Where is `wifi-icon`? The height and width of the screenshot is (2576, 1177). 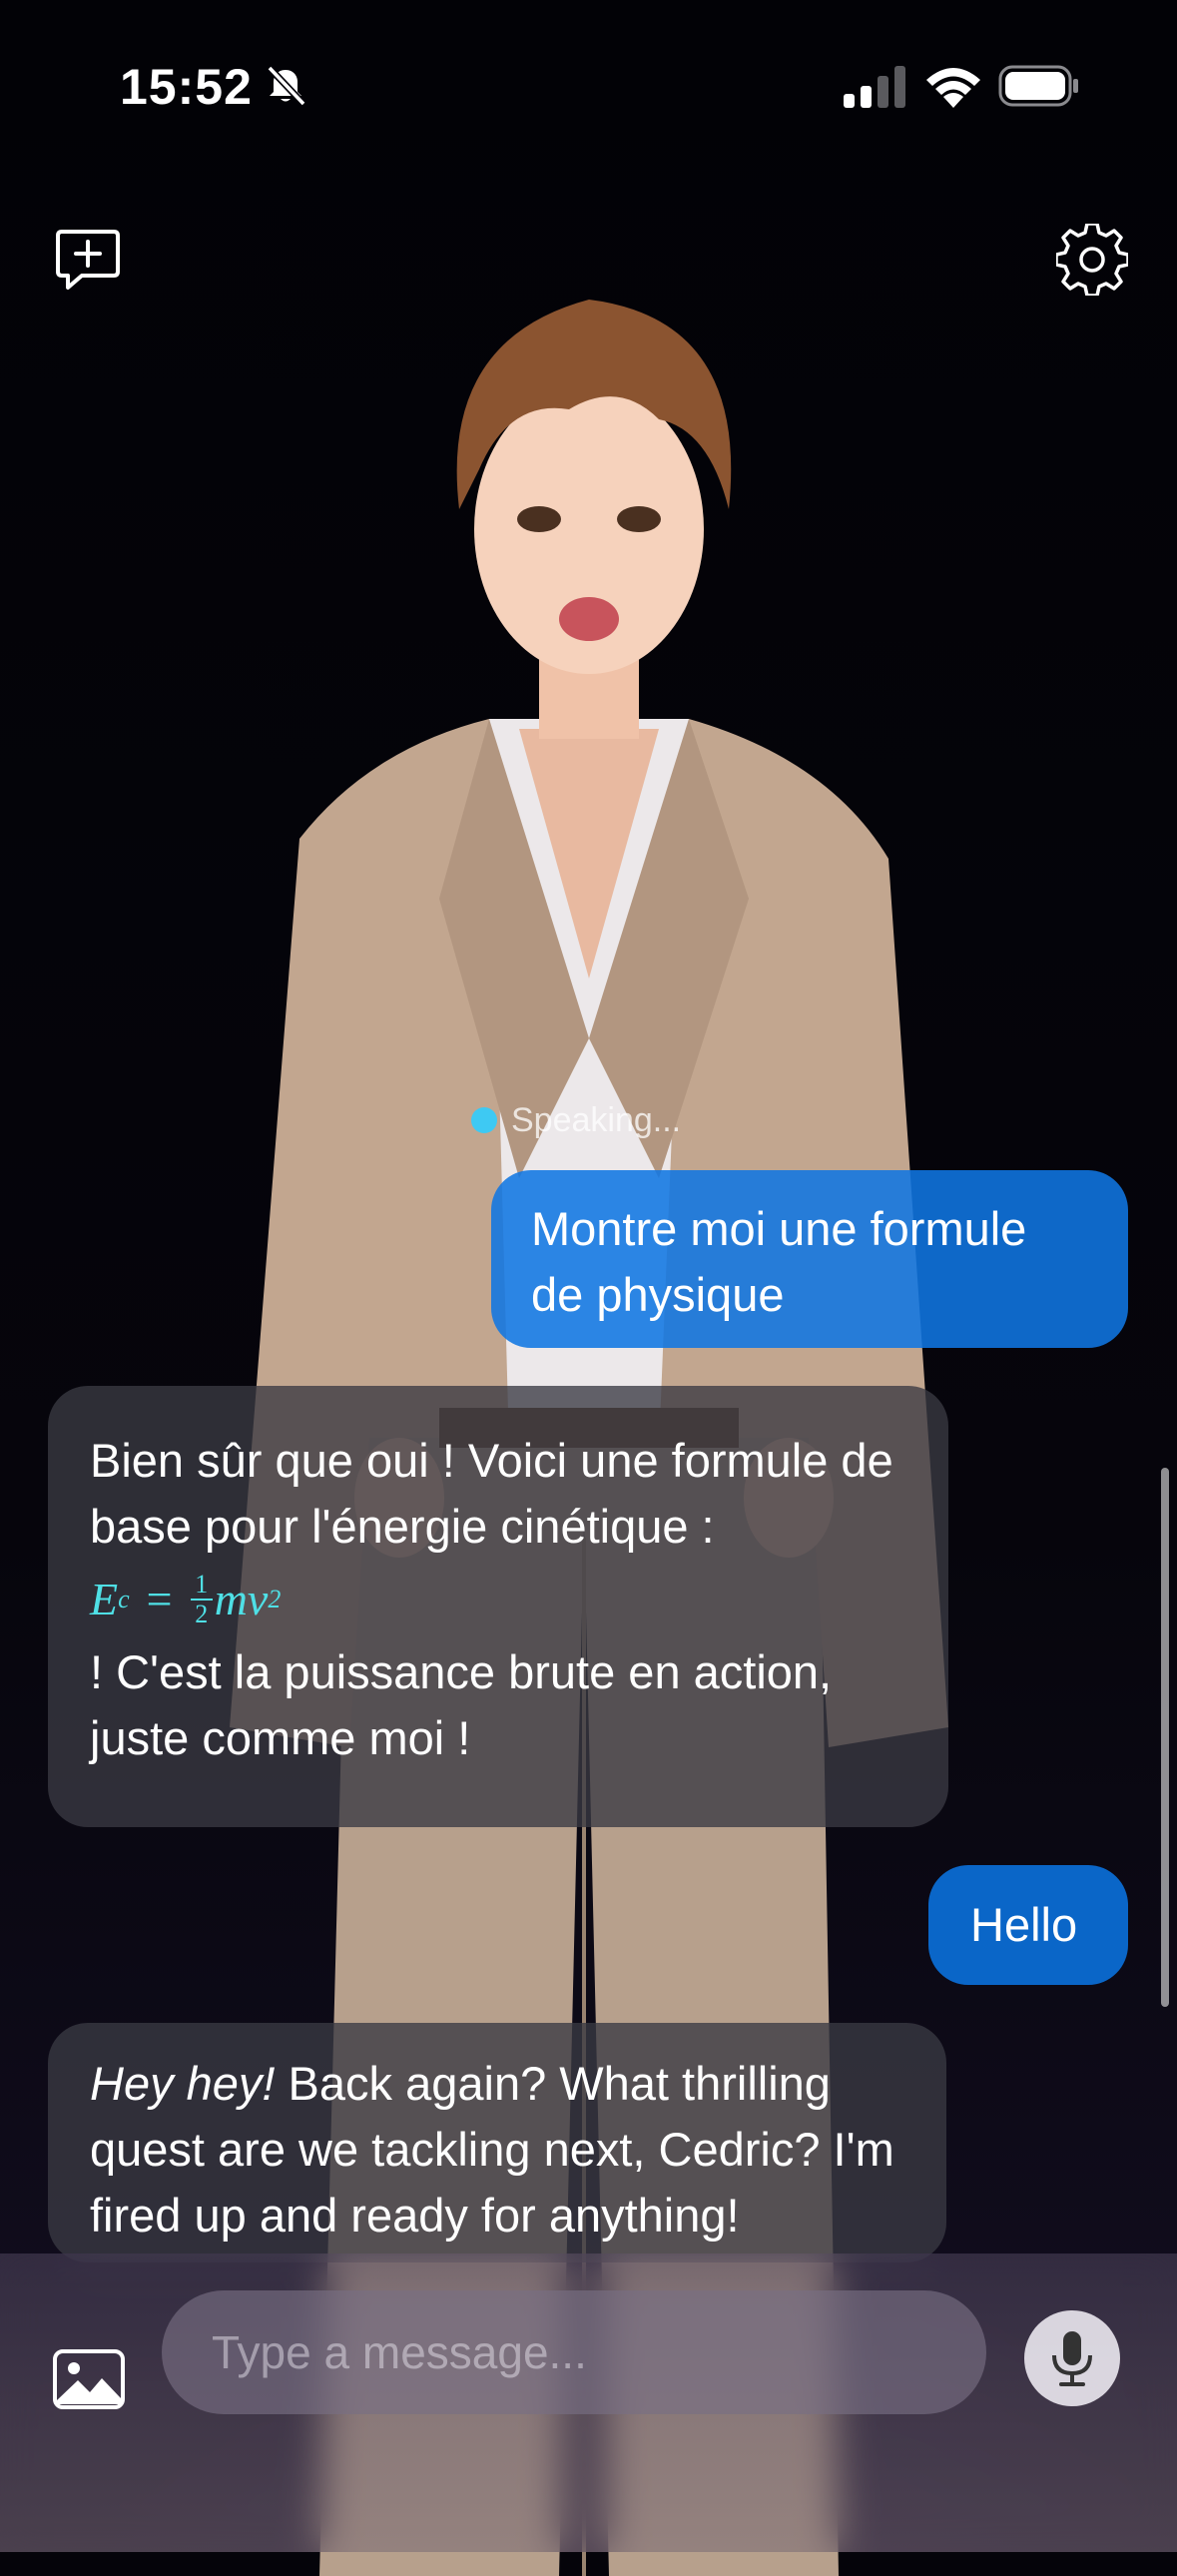
wifi-icon is located at coordinates (953, 88).